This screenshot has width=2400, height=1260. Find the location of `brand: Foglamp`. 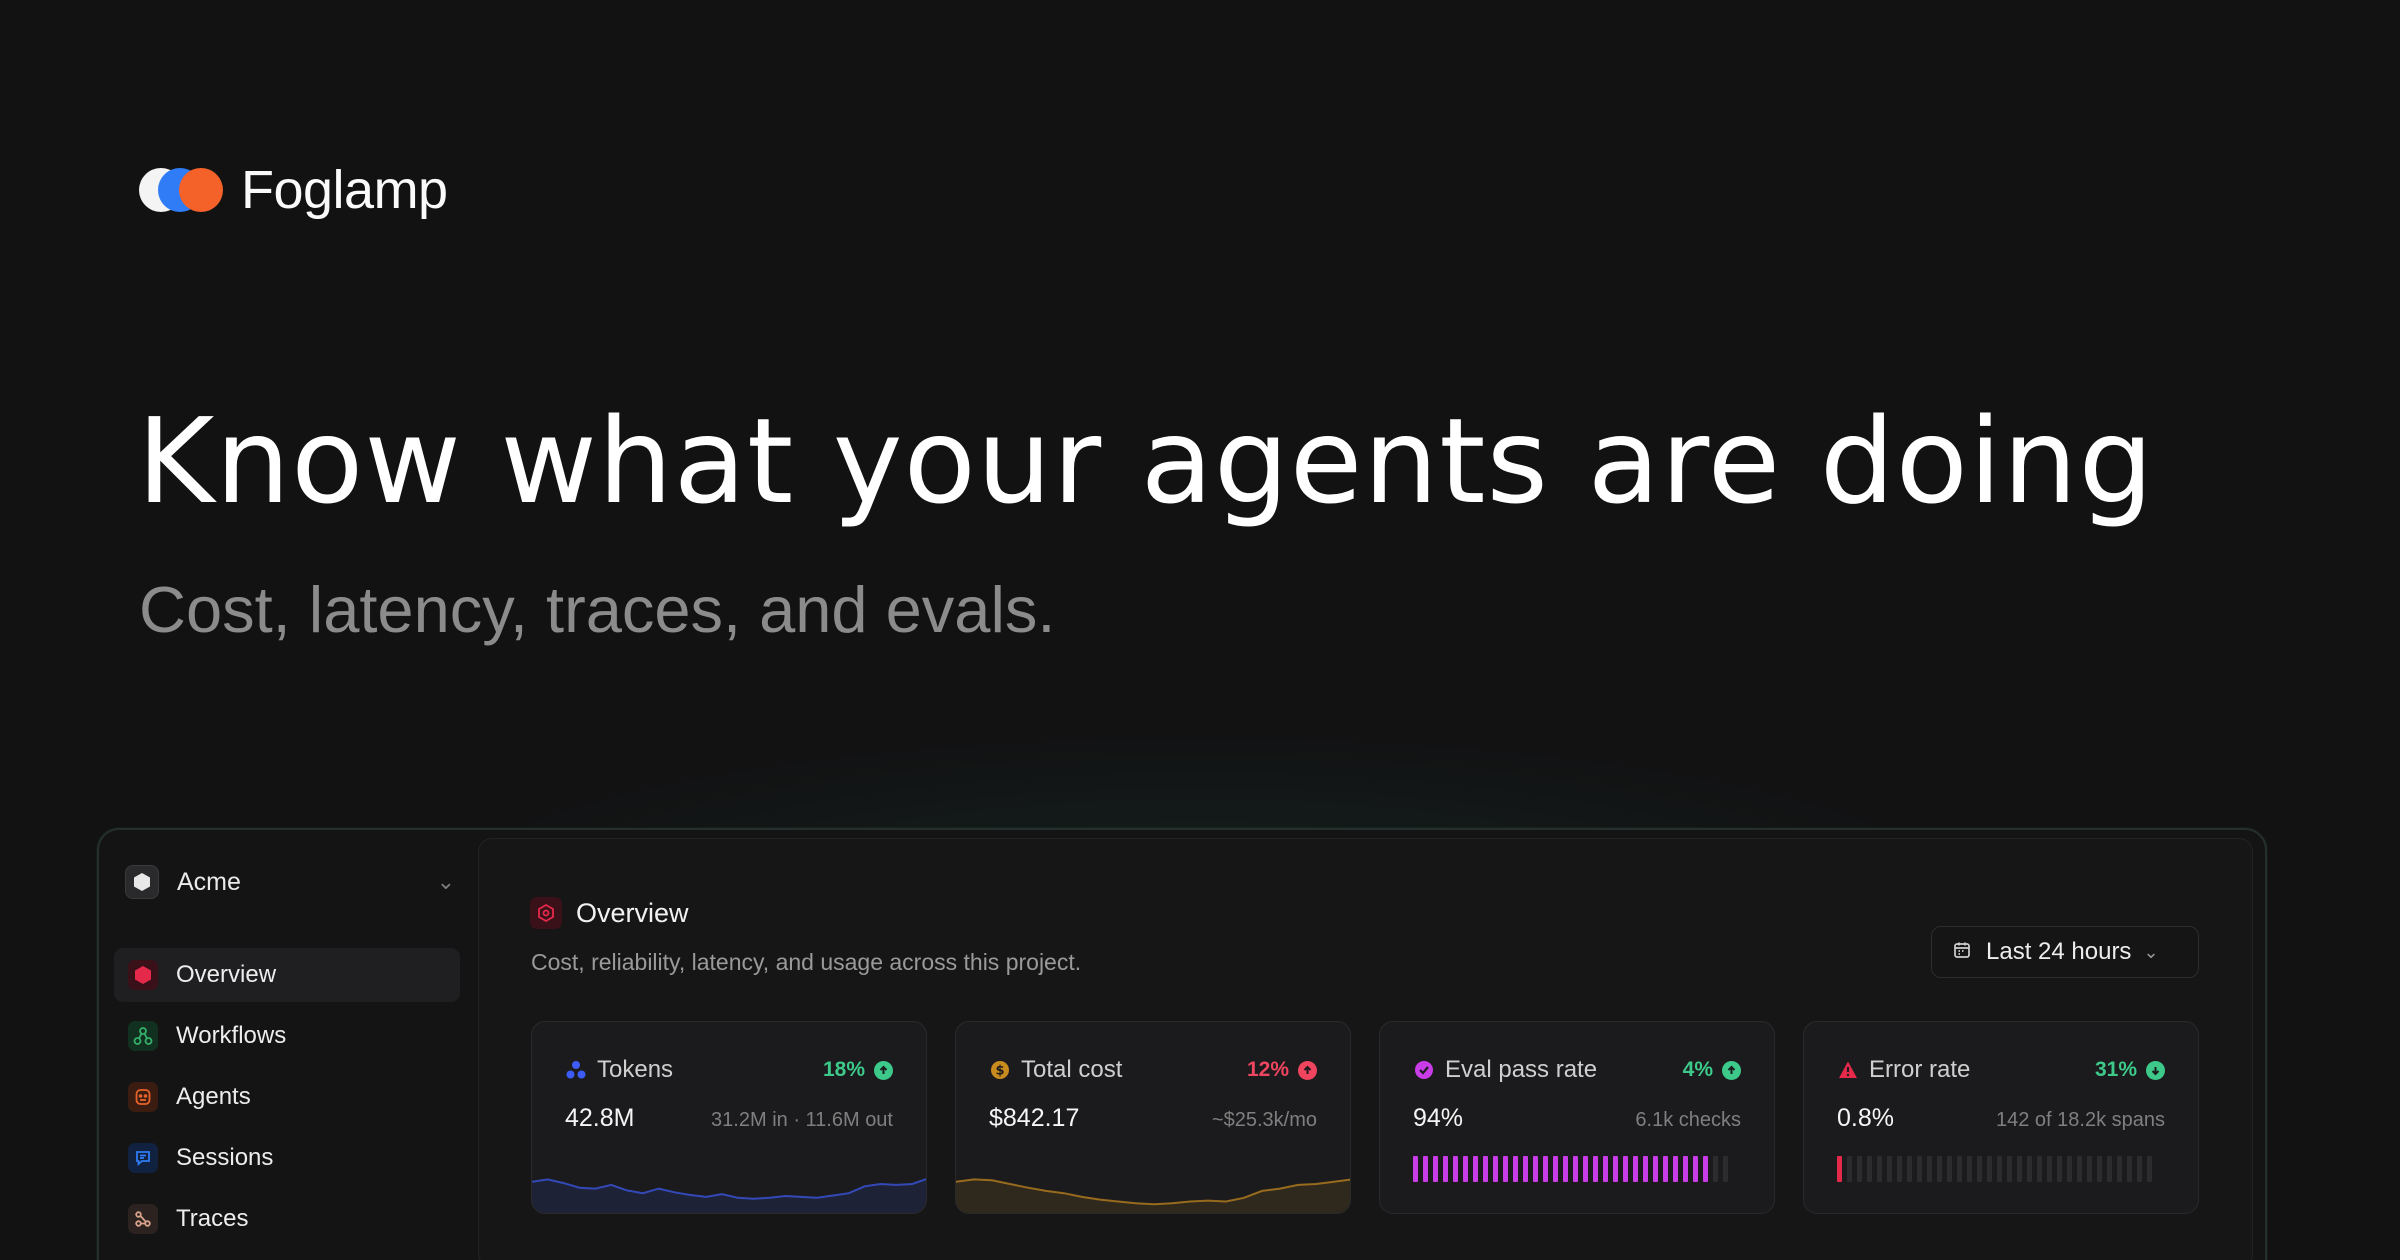

brand: Foglamp is located at coordinates (293, 190).